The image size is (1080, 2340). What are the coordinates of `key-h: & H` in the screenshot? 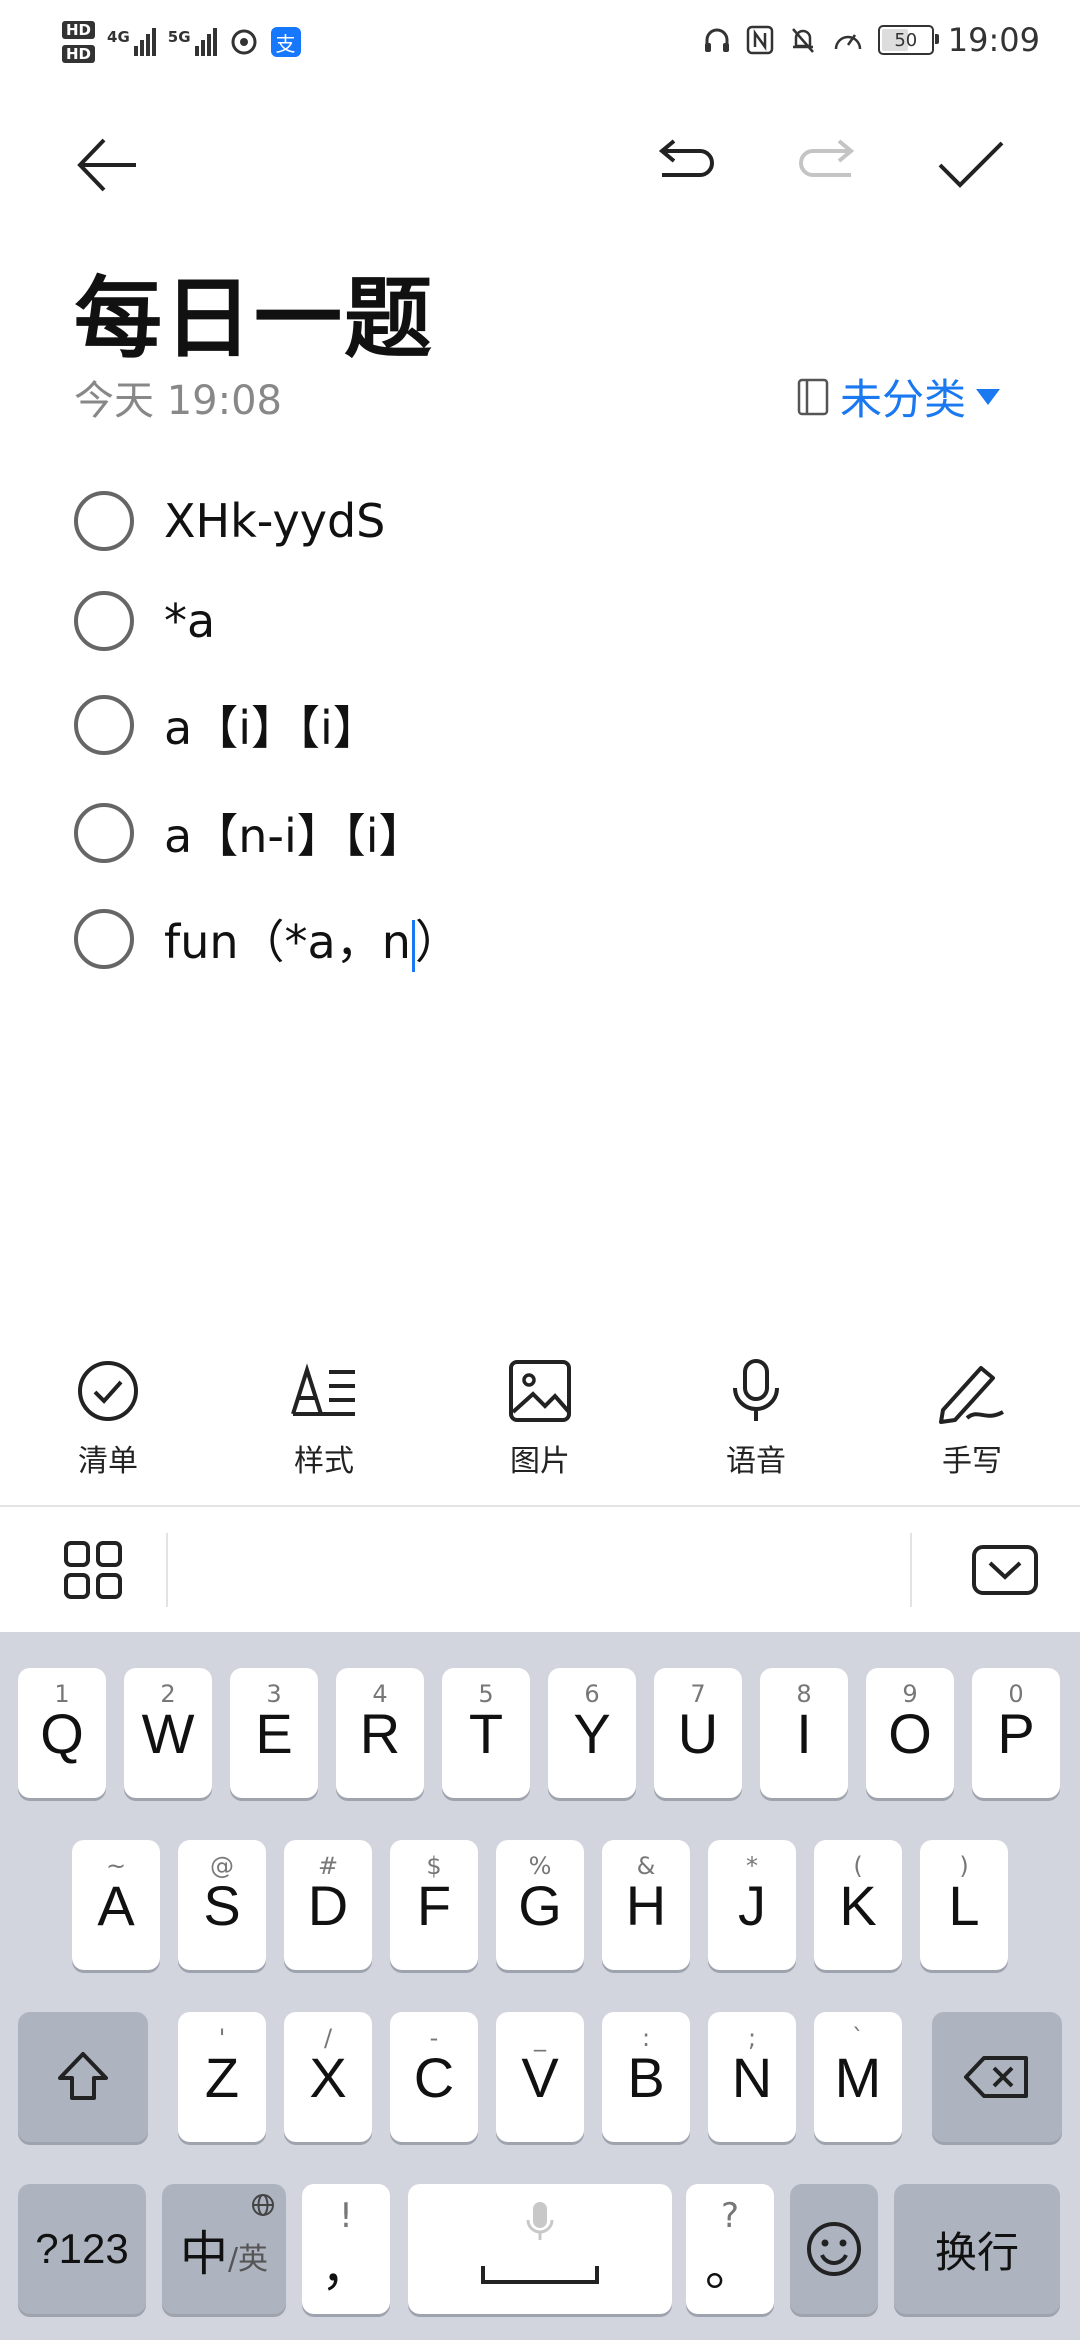 It's located at (646, 1905).